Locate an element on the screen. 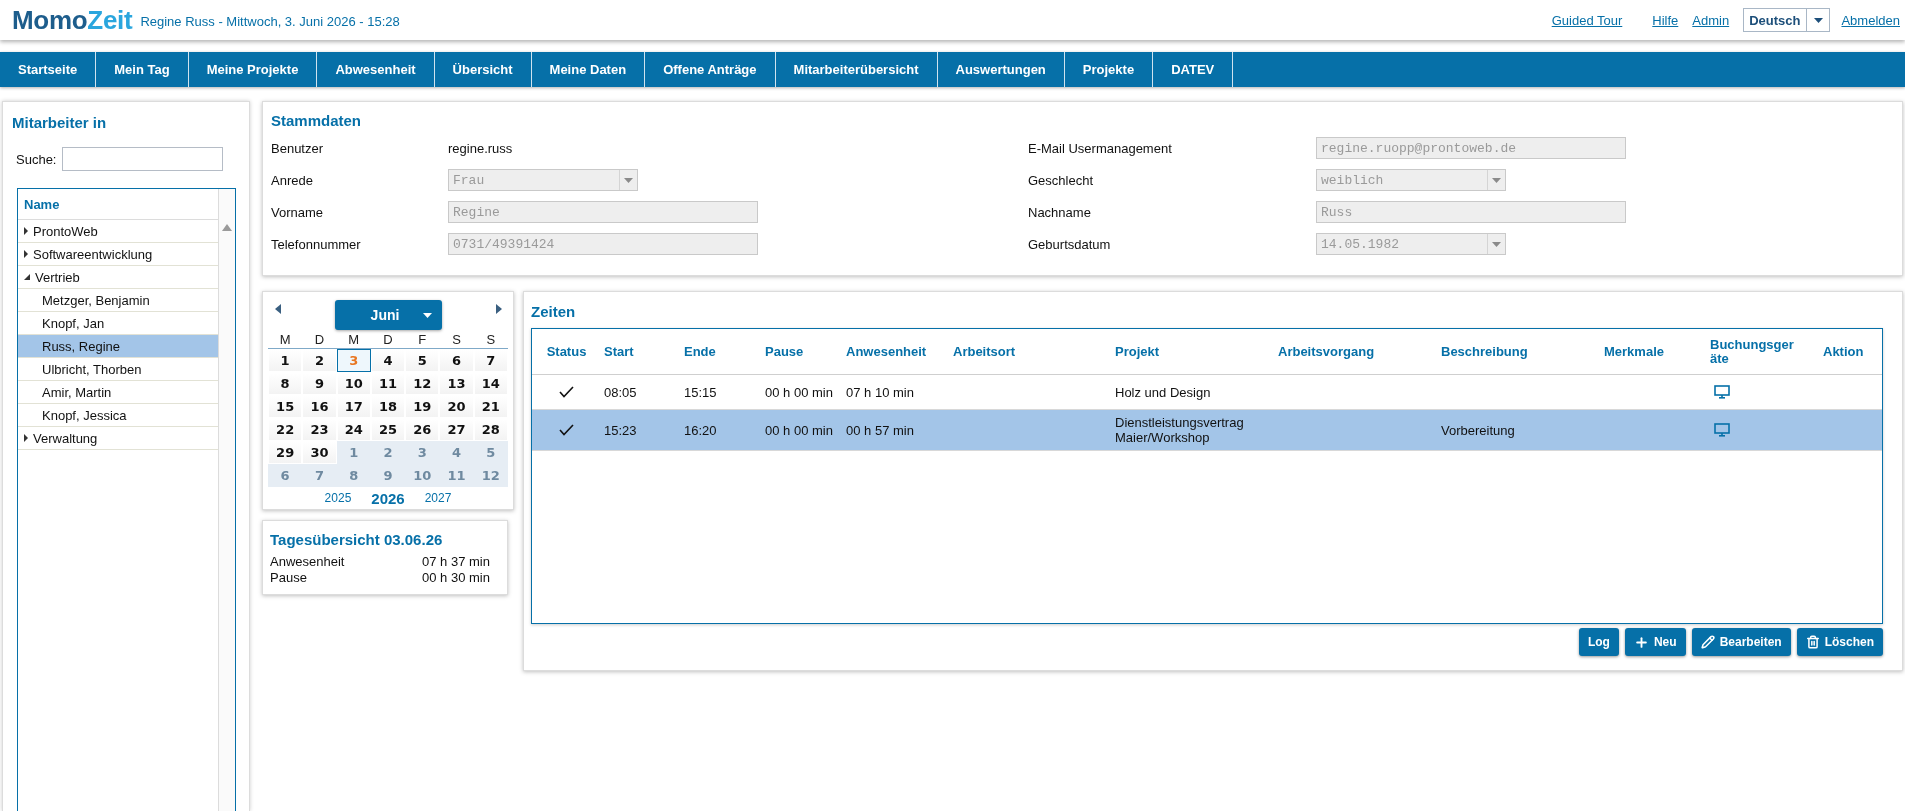 This screenshot has height=811, width=1905. table-cell-text: Dienstleistungsvertrag Maier/Workshop is located at coordinates (1180, 430).